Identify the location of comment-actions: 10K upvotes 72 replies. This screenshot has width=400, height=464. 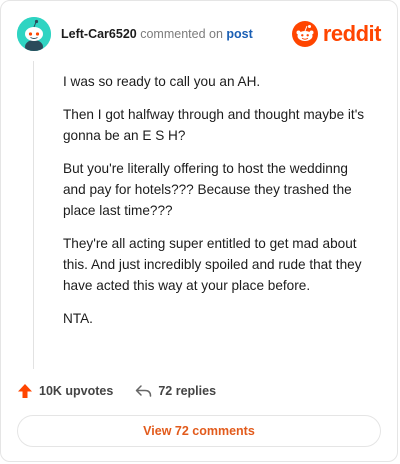
(116, 391).